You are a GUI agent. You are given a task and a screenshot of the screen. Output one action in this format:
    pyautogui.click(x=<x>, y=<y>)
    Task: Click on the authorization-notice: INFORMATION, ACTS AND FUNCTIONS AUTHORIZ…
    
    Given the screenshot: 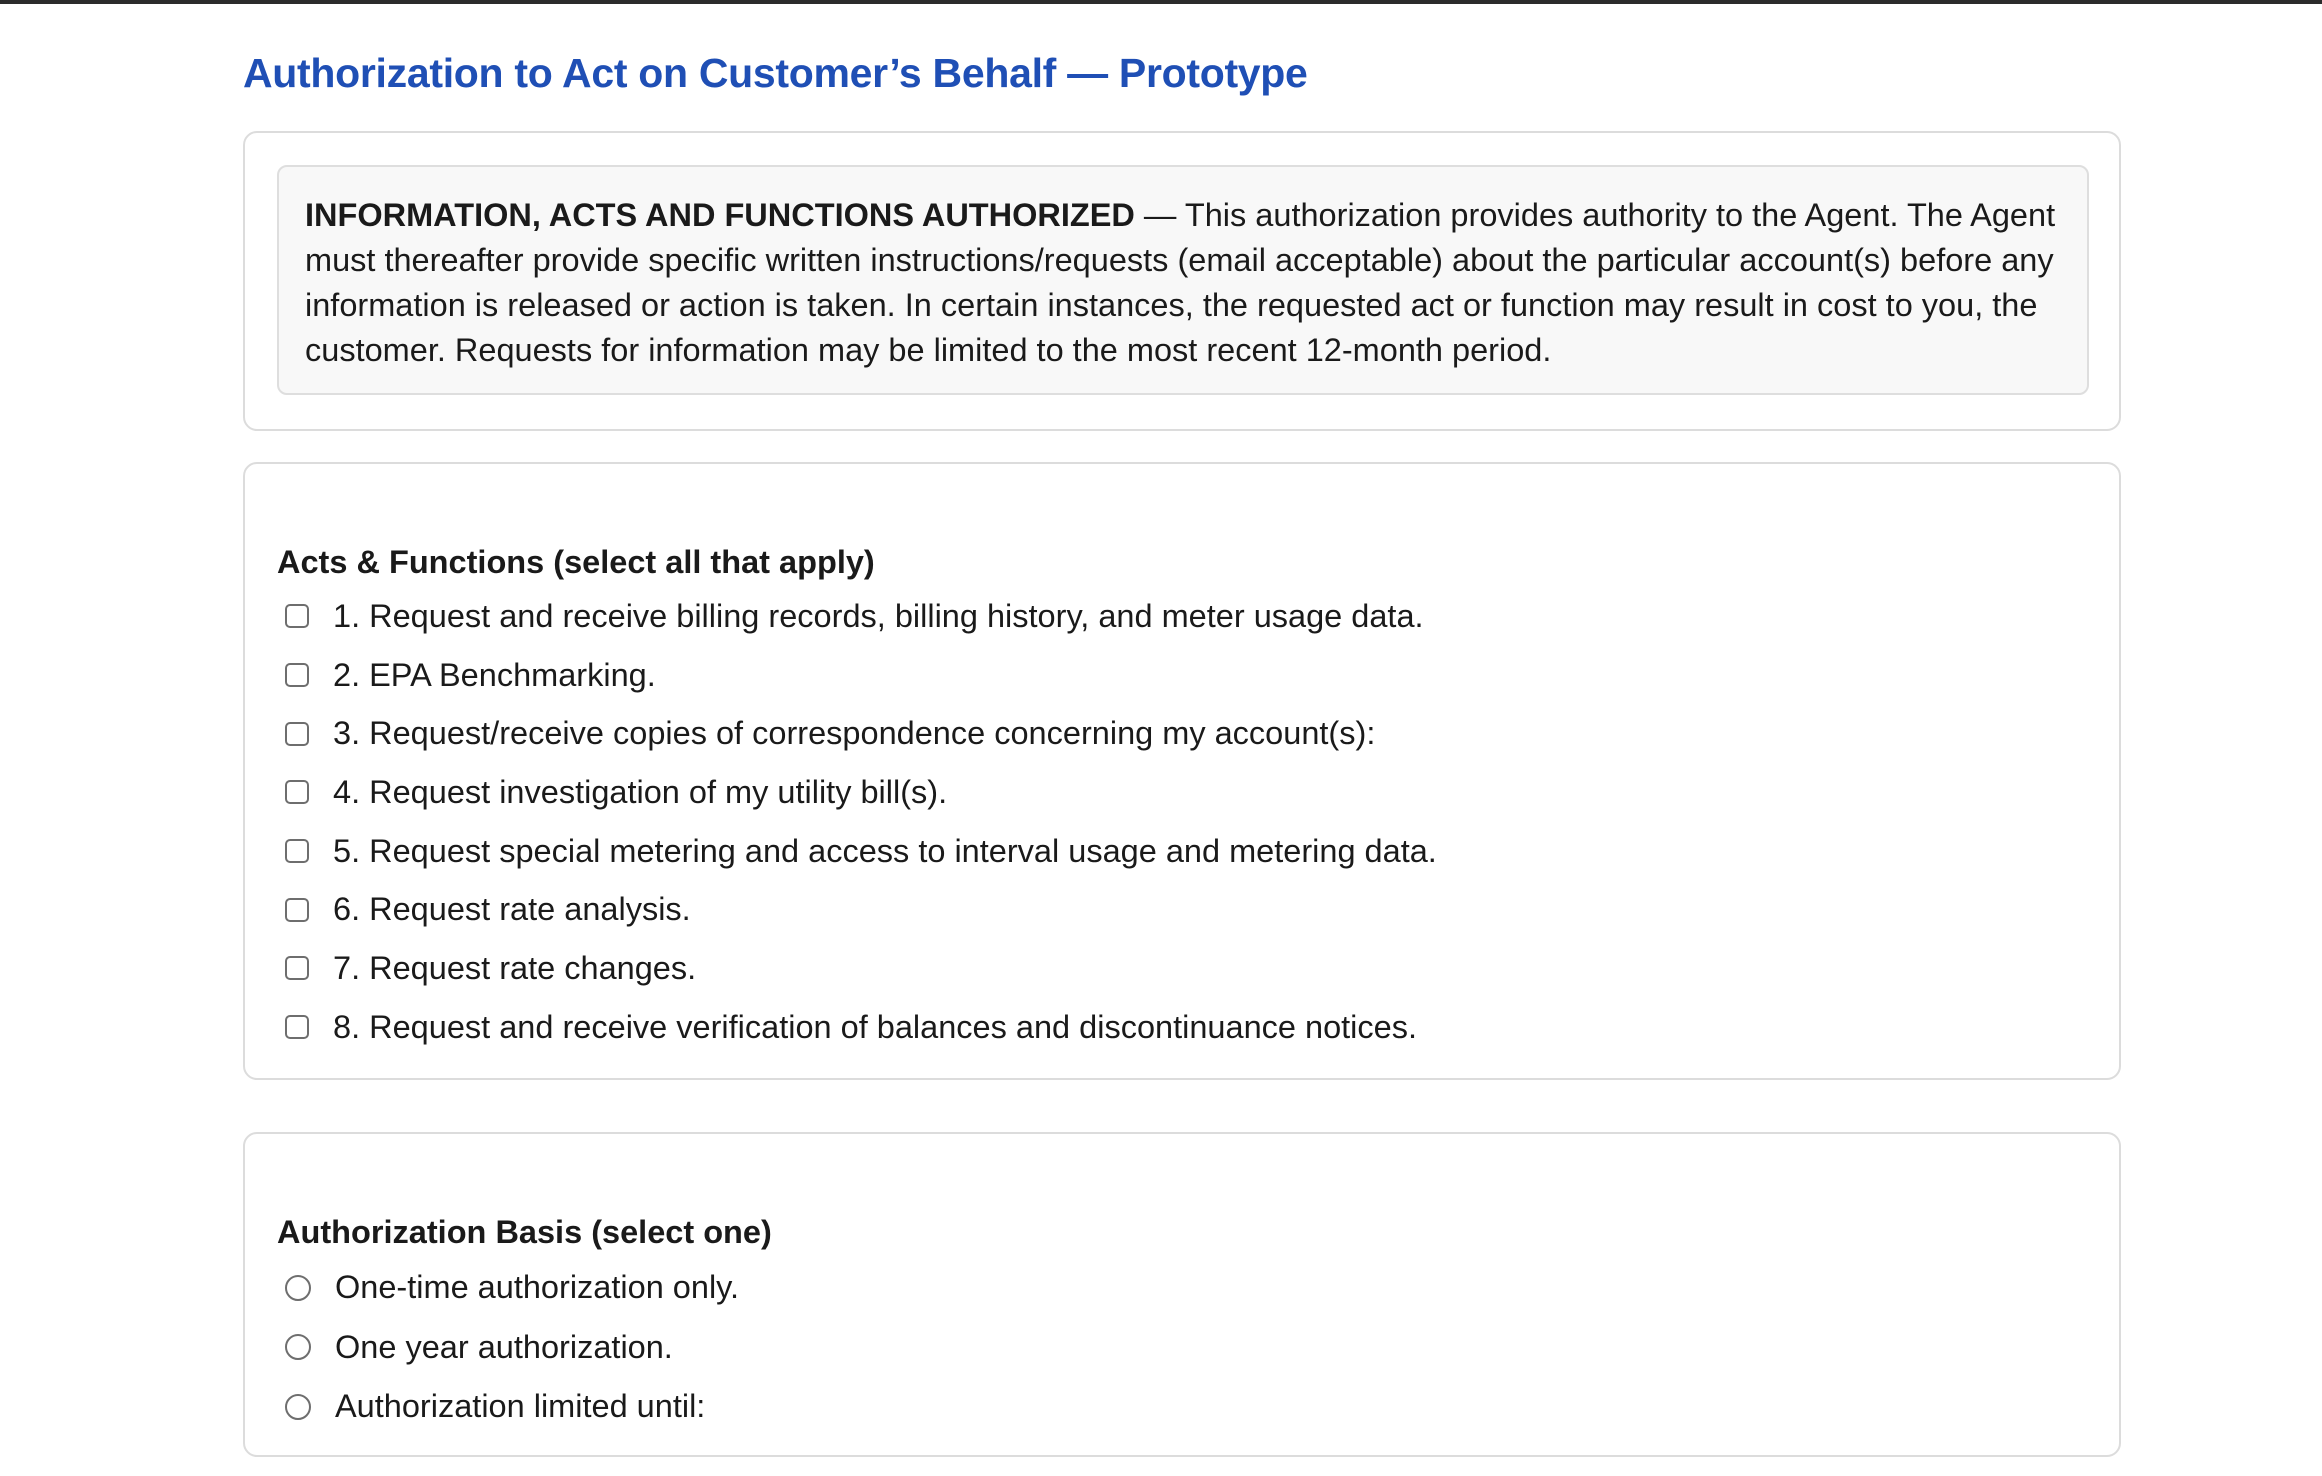 What is the action you would take?
    pyautogui.click(x=1183, y=280)
    